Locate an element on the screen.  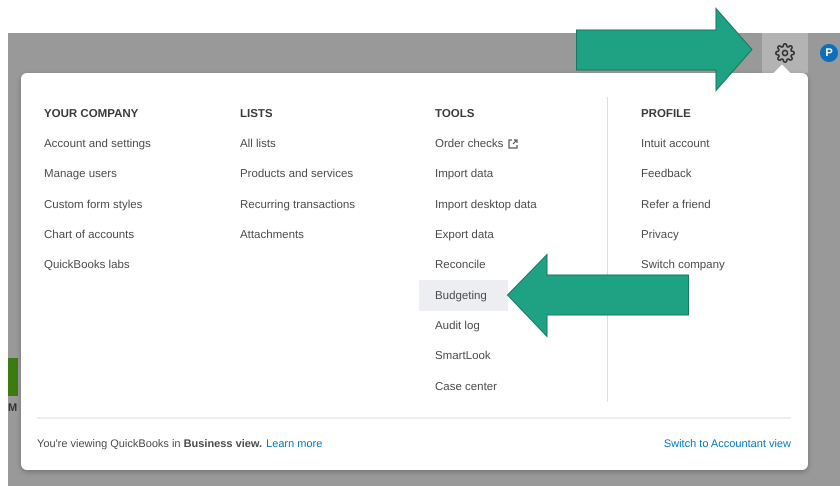
menu-item: Export data is located at coordinates (463, 235).